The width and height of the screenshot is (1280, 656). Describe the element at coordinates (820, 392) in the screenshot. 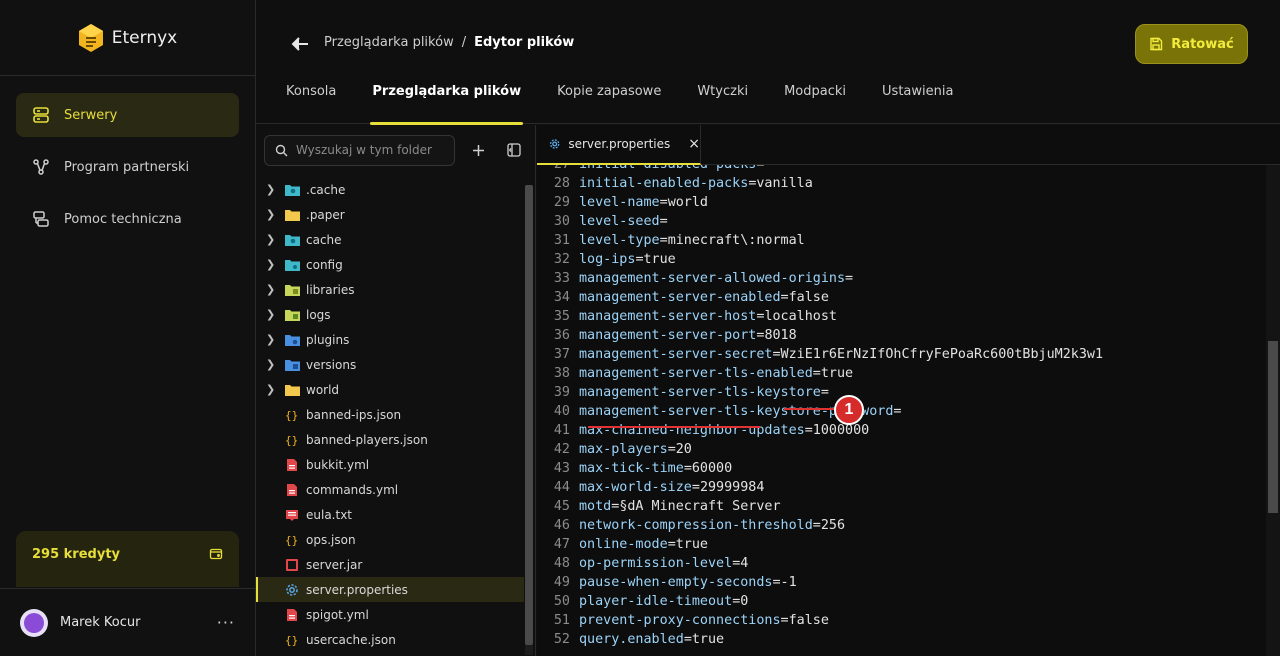

I see `code-line: 39 management-server-tls-keystore=` at that location.